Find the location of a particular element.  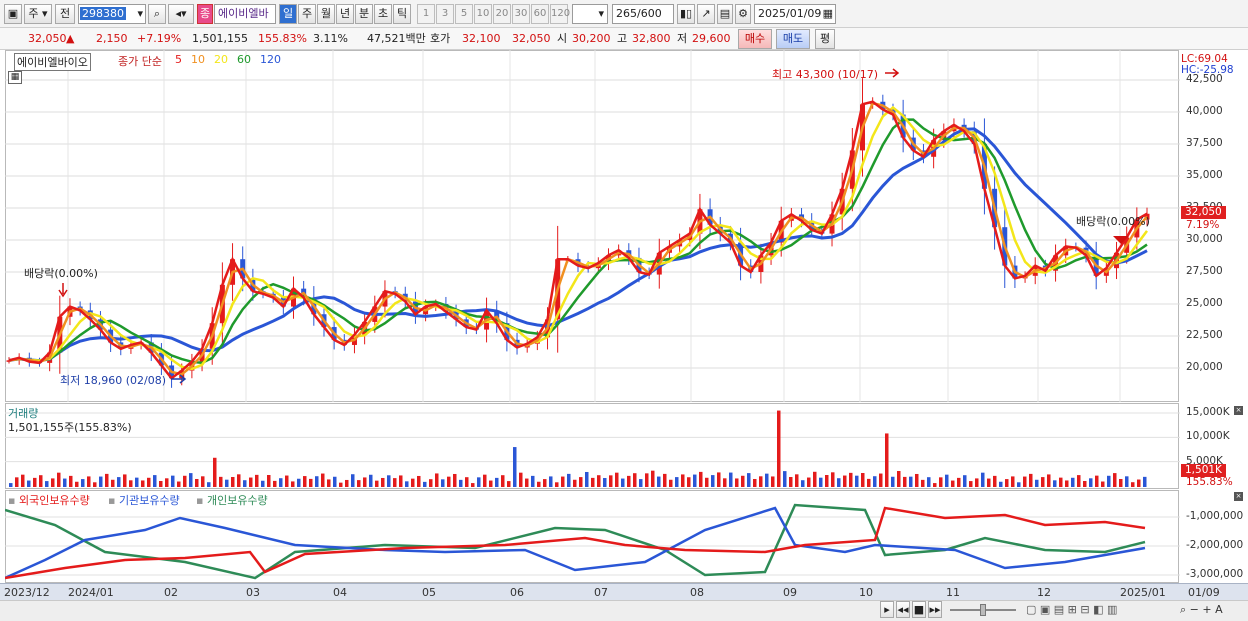

settings-gear-icon: ⚙ is located at coordinates (743, 14).